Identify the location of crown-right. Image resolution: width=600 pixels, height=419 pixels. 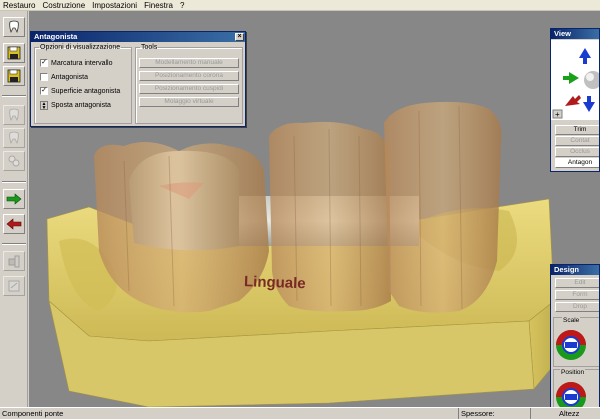
(443, 207).